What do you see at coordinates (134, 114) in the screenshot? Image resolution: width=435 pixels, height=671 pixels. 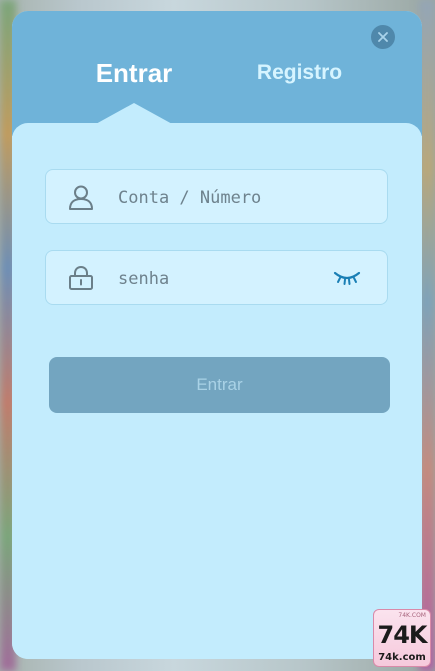 I see `active-tab-pointer` at bounding box center [134, 114].